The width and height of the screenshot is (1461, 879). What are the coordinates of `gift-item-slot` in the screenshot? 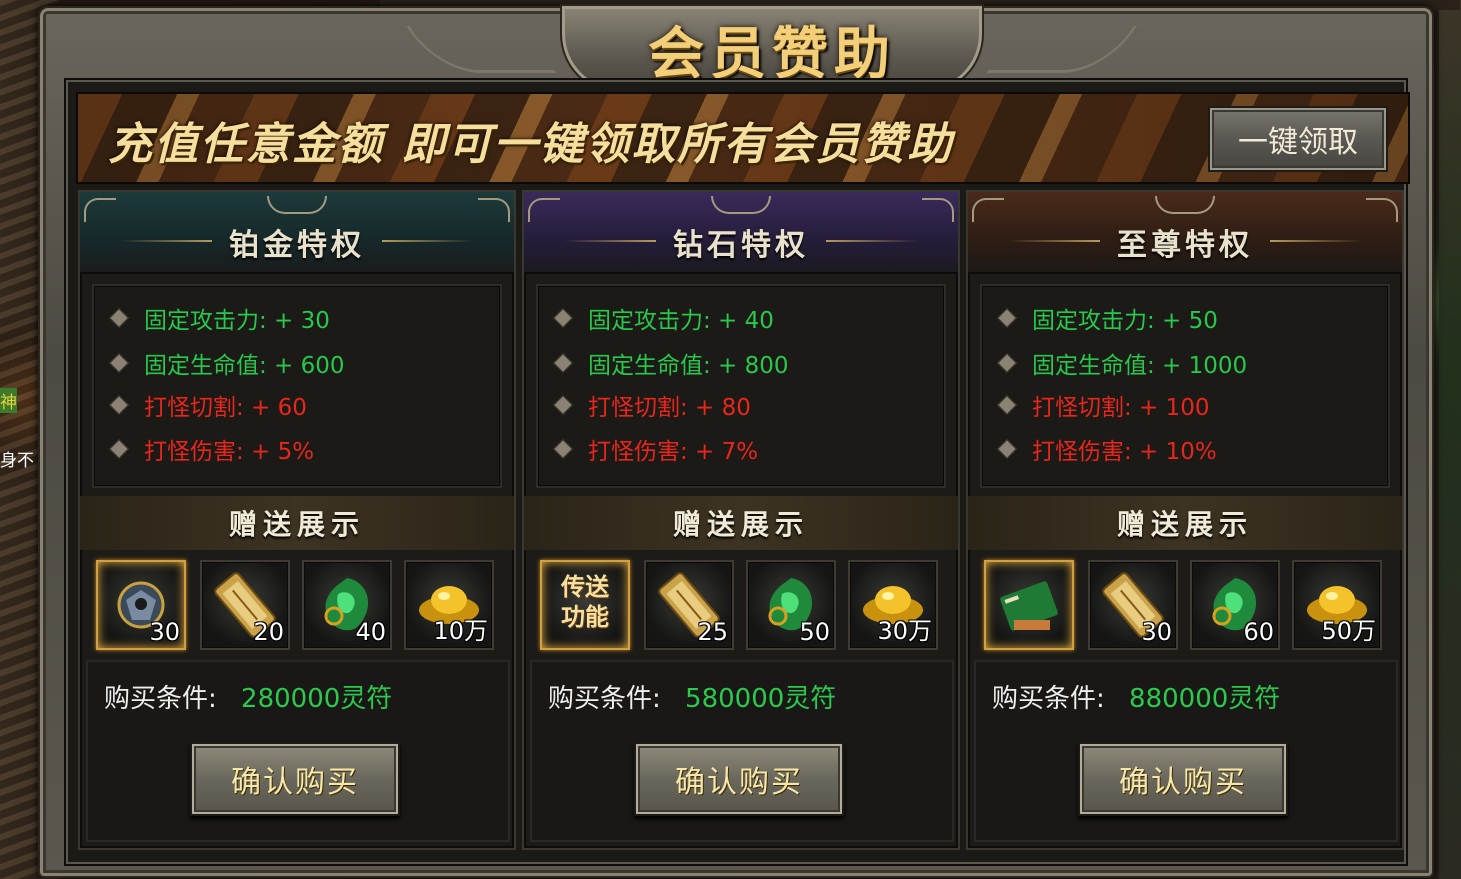 It's located at (1029, 605).